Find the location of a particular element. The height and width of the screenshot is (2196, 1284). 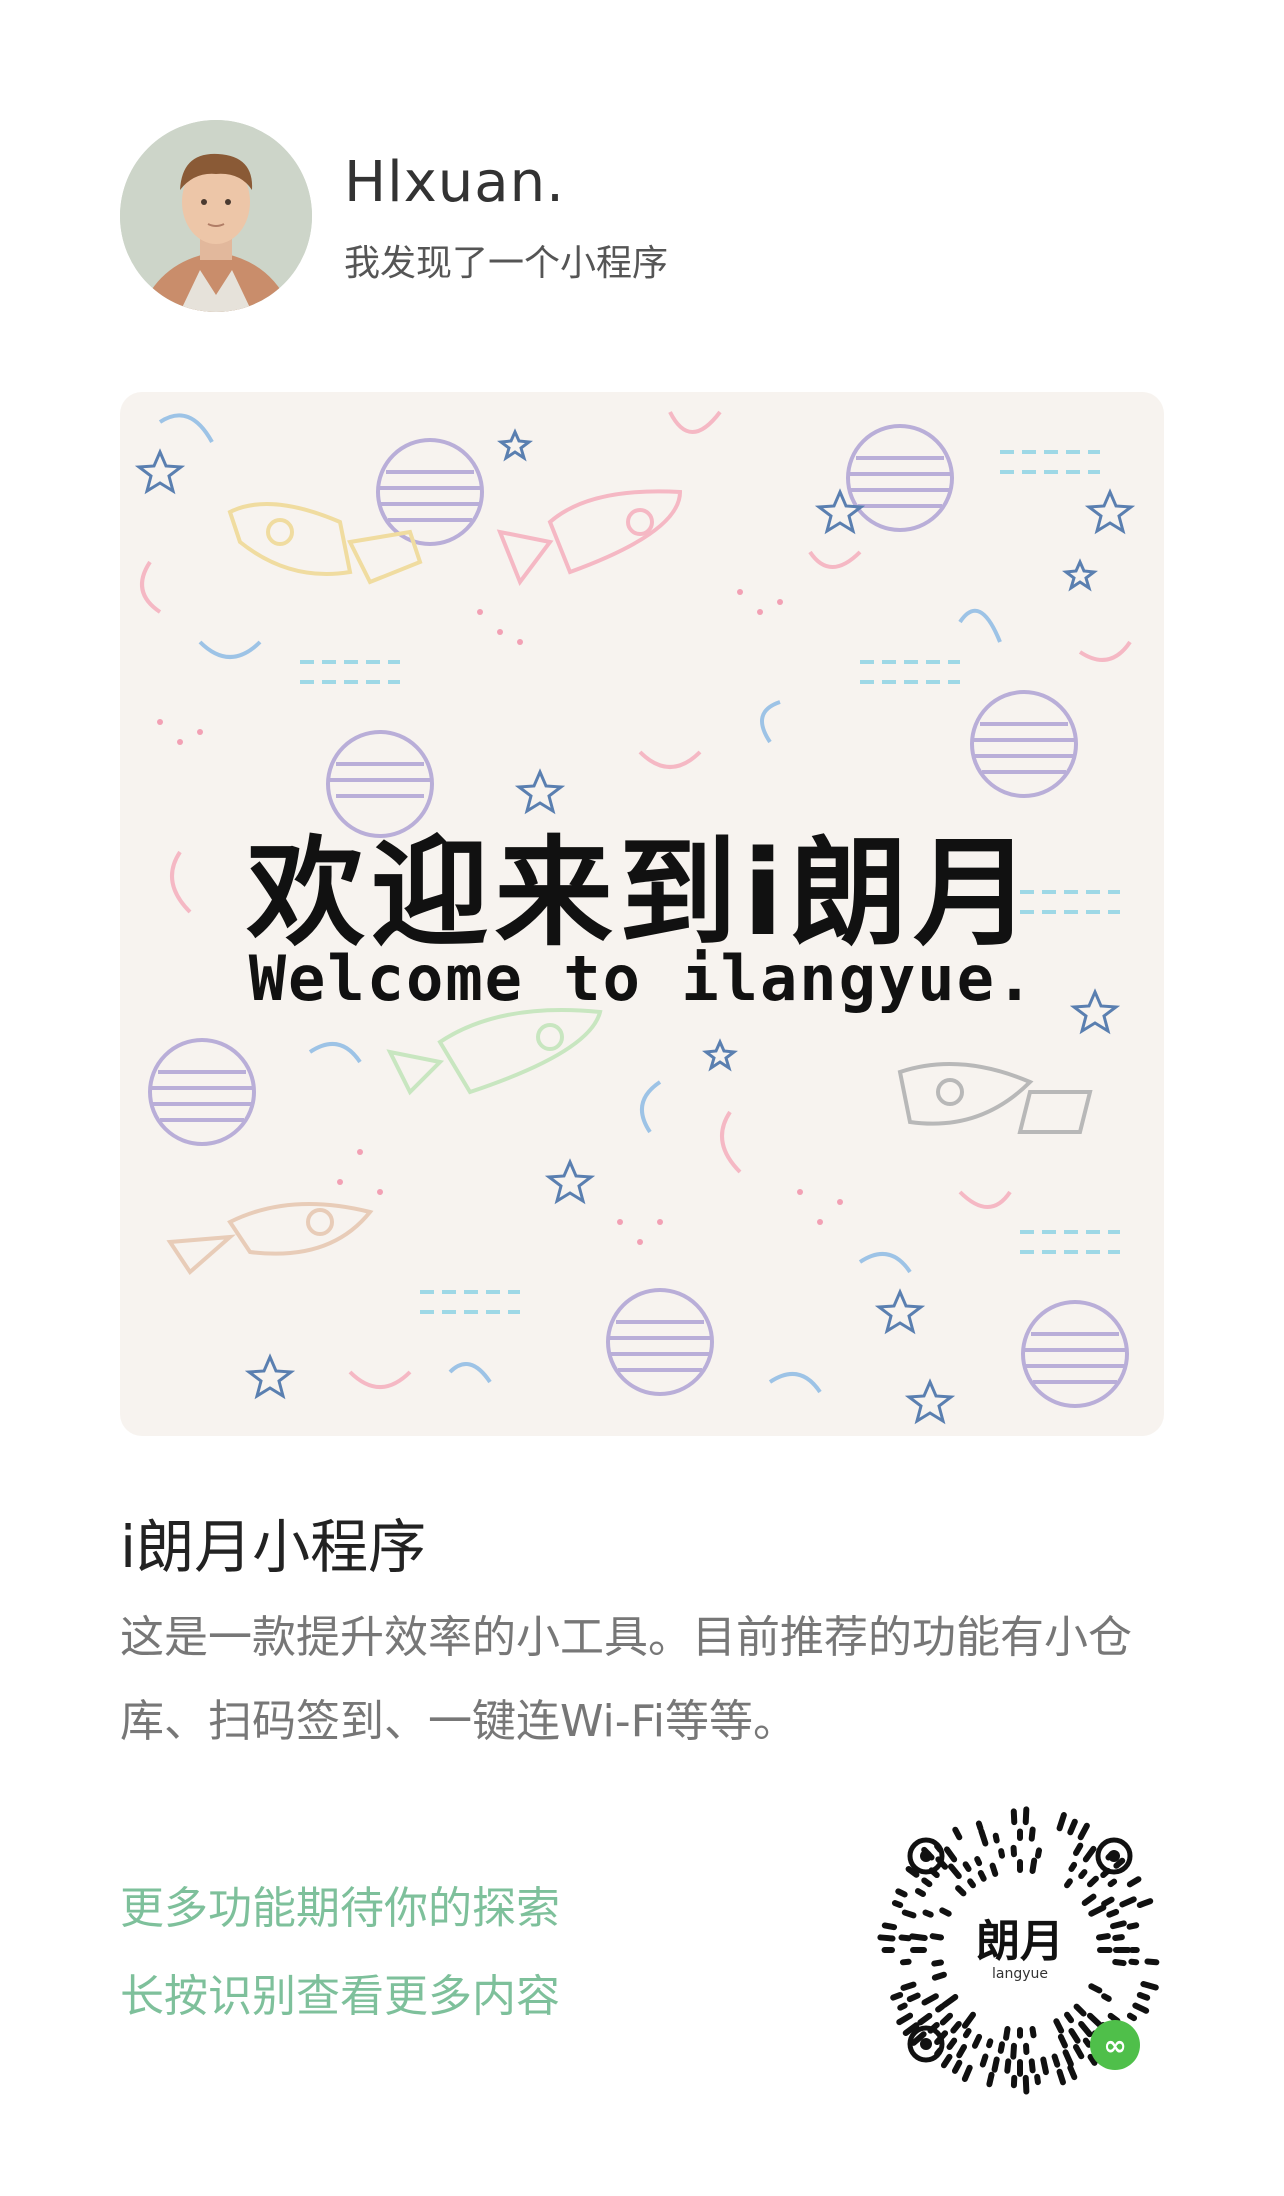

share-text: 我发现了一个小程序 is located at coordinates (506, 263).